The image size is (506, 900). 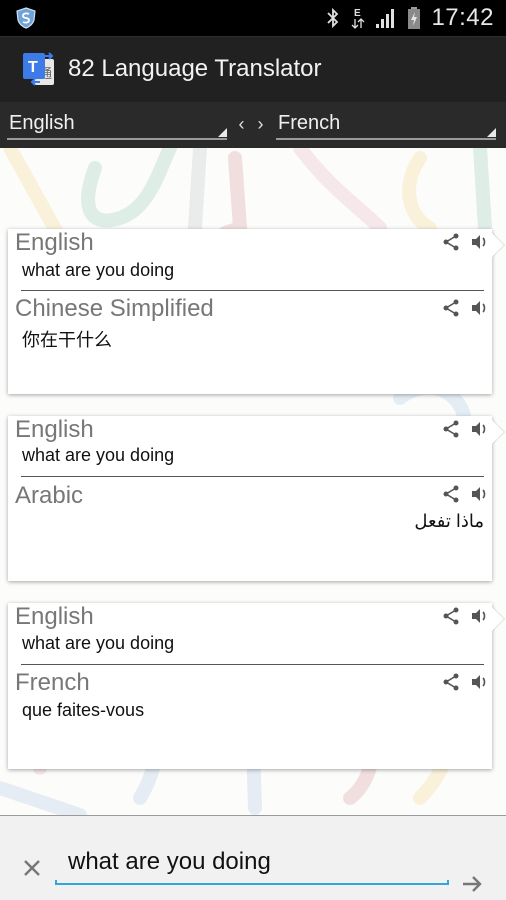 What do you see at coordinates (309, 123) in the screenshot?
I see `target-language-value: French` at bounding box center [309, 123].